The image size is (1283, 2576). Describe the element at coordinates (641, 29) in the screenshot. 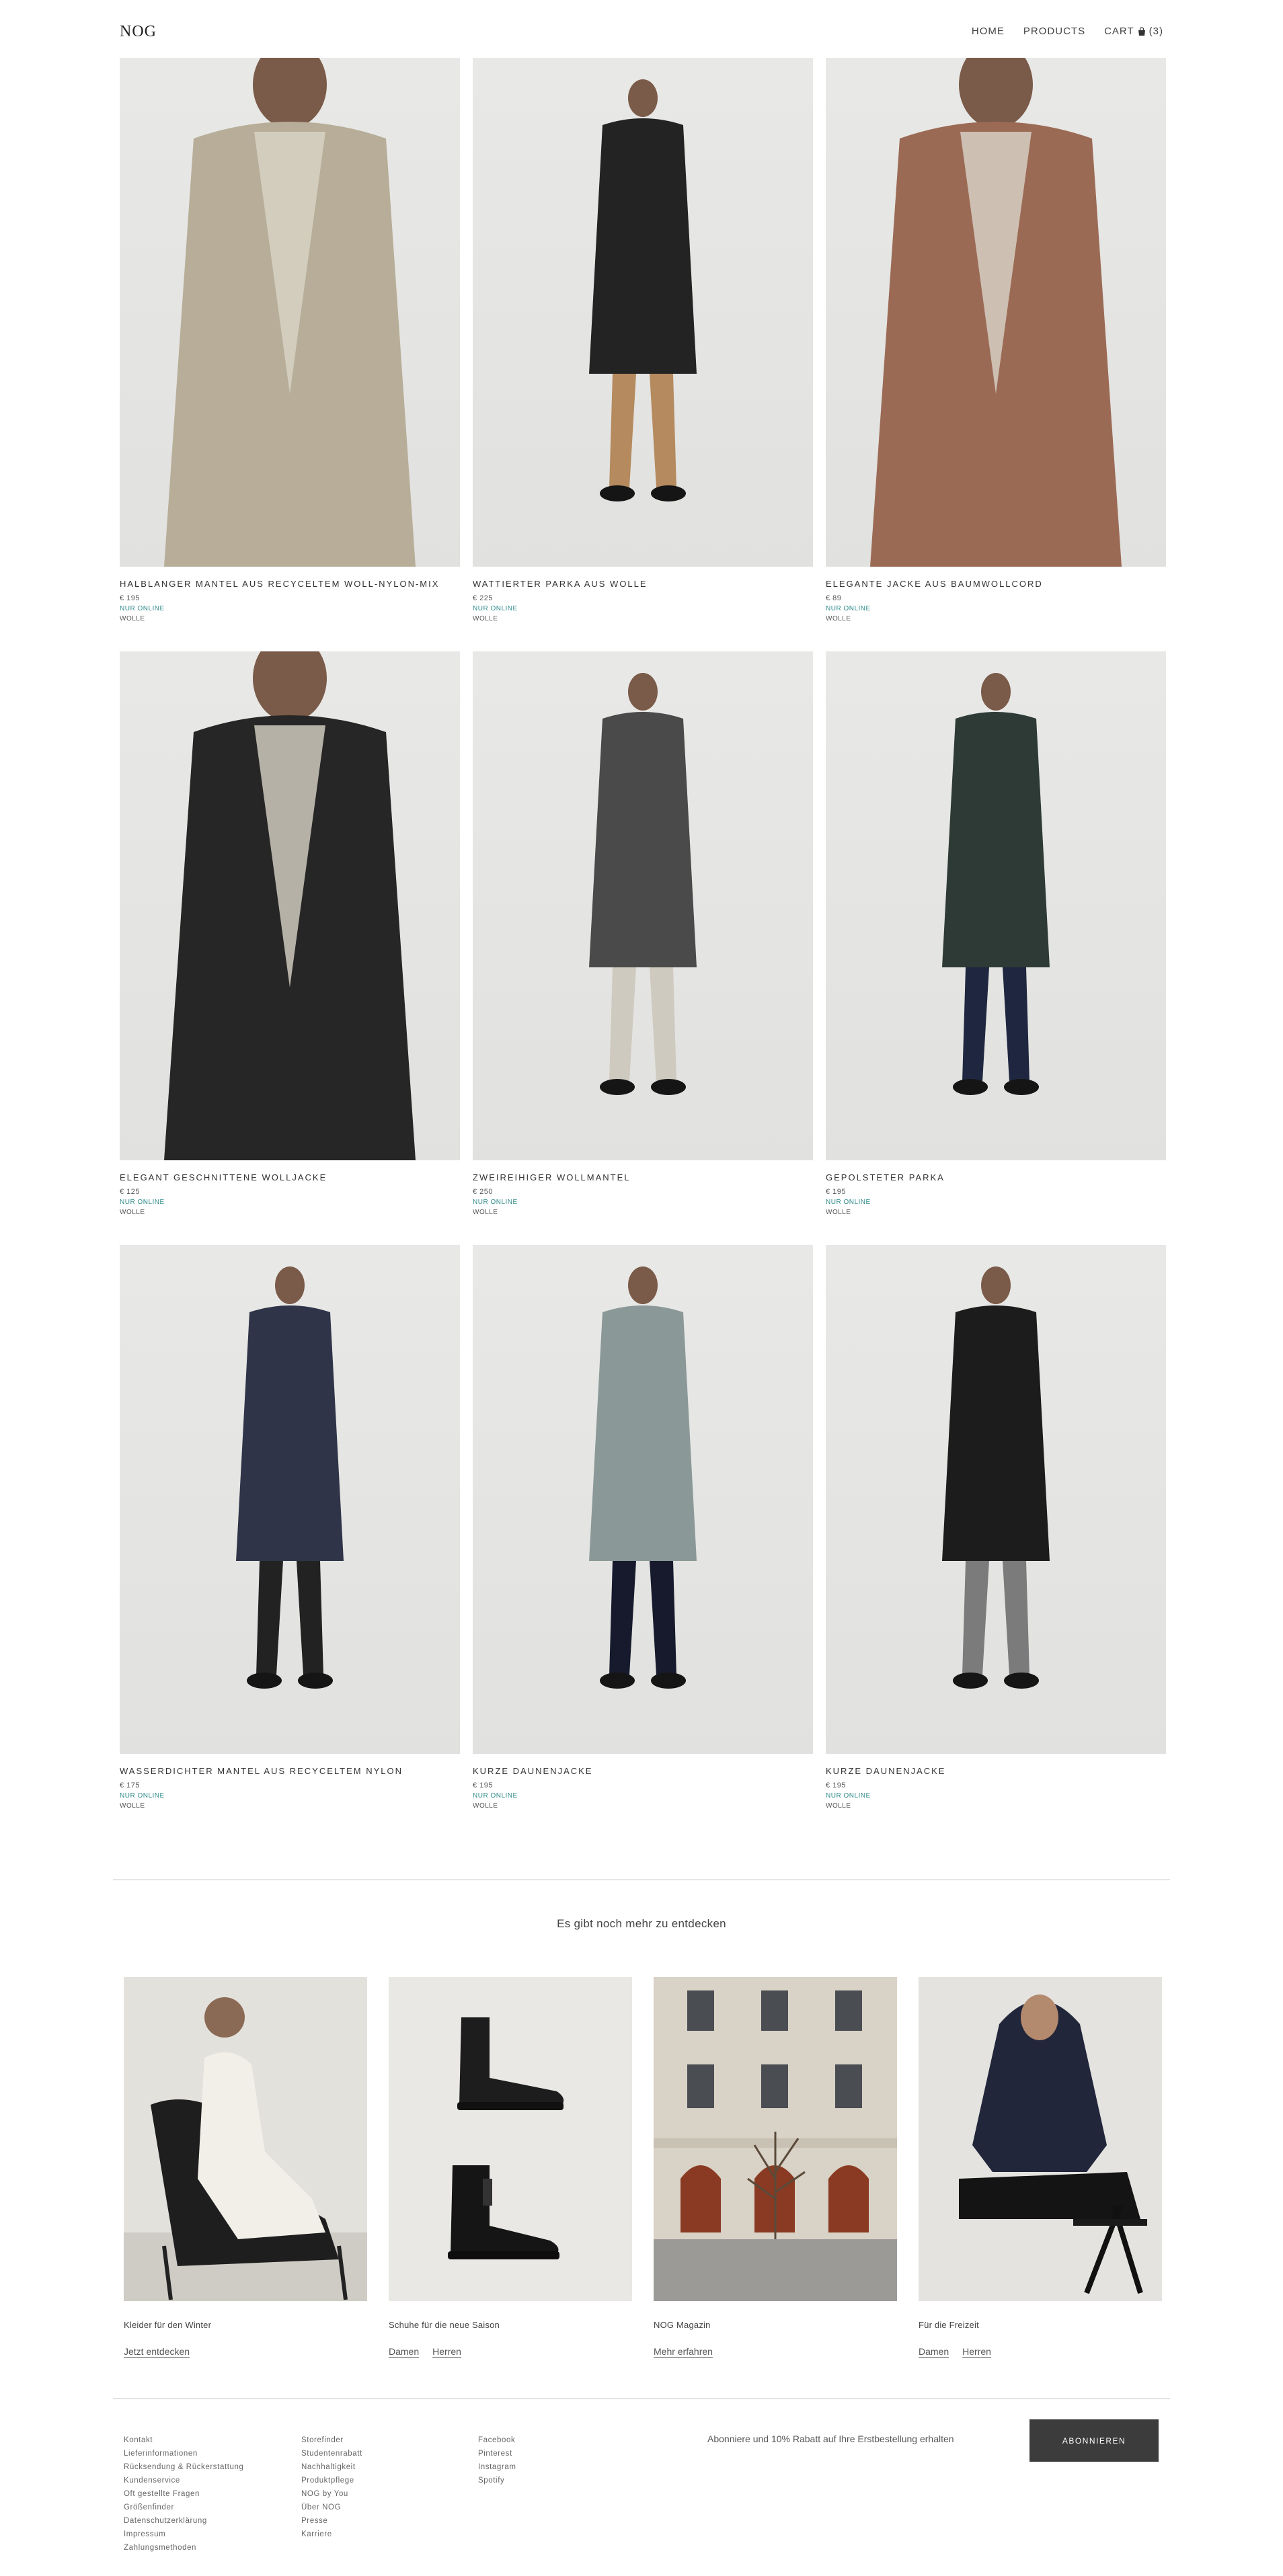

I see `site-header: NOG HOME PRODUCTS CART (3)` at that location.